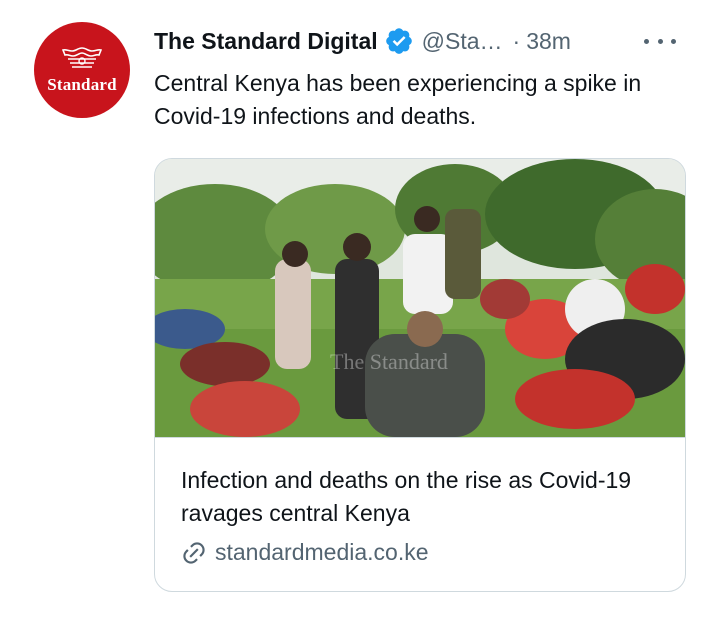 This screenshot has height=619, width=720. What do you see at coordinates (389, 361) in the screenshot?
I see `photo-watermark: The Standard` at bounding box center [389, 361].